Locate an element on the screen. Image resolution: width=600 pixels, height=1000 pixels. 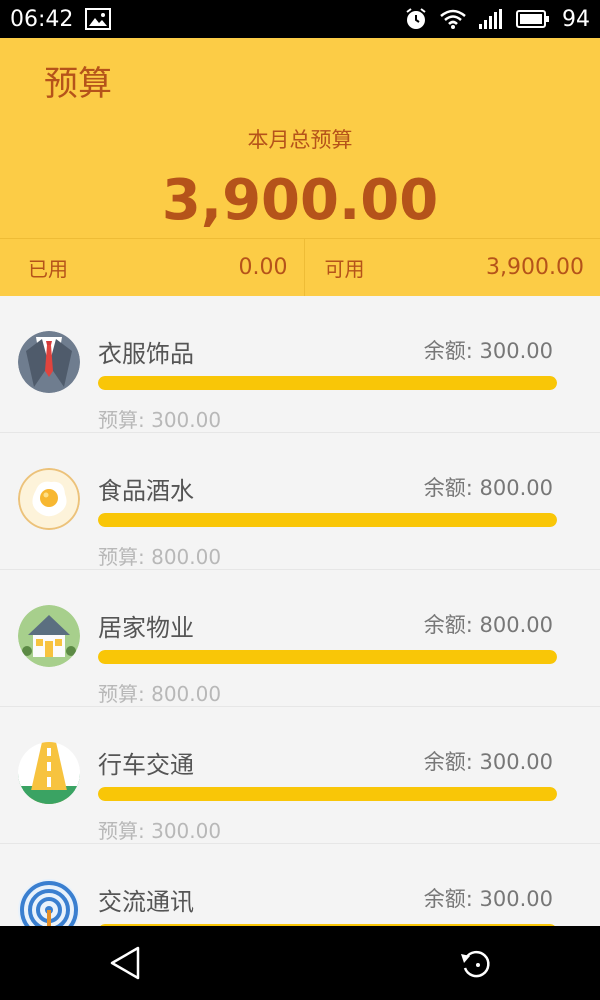
list-item-home: 居家物业 余额: 800.00 预算: 800.00 is located at coordinates (300, 638).